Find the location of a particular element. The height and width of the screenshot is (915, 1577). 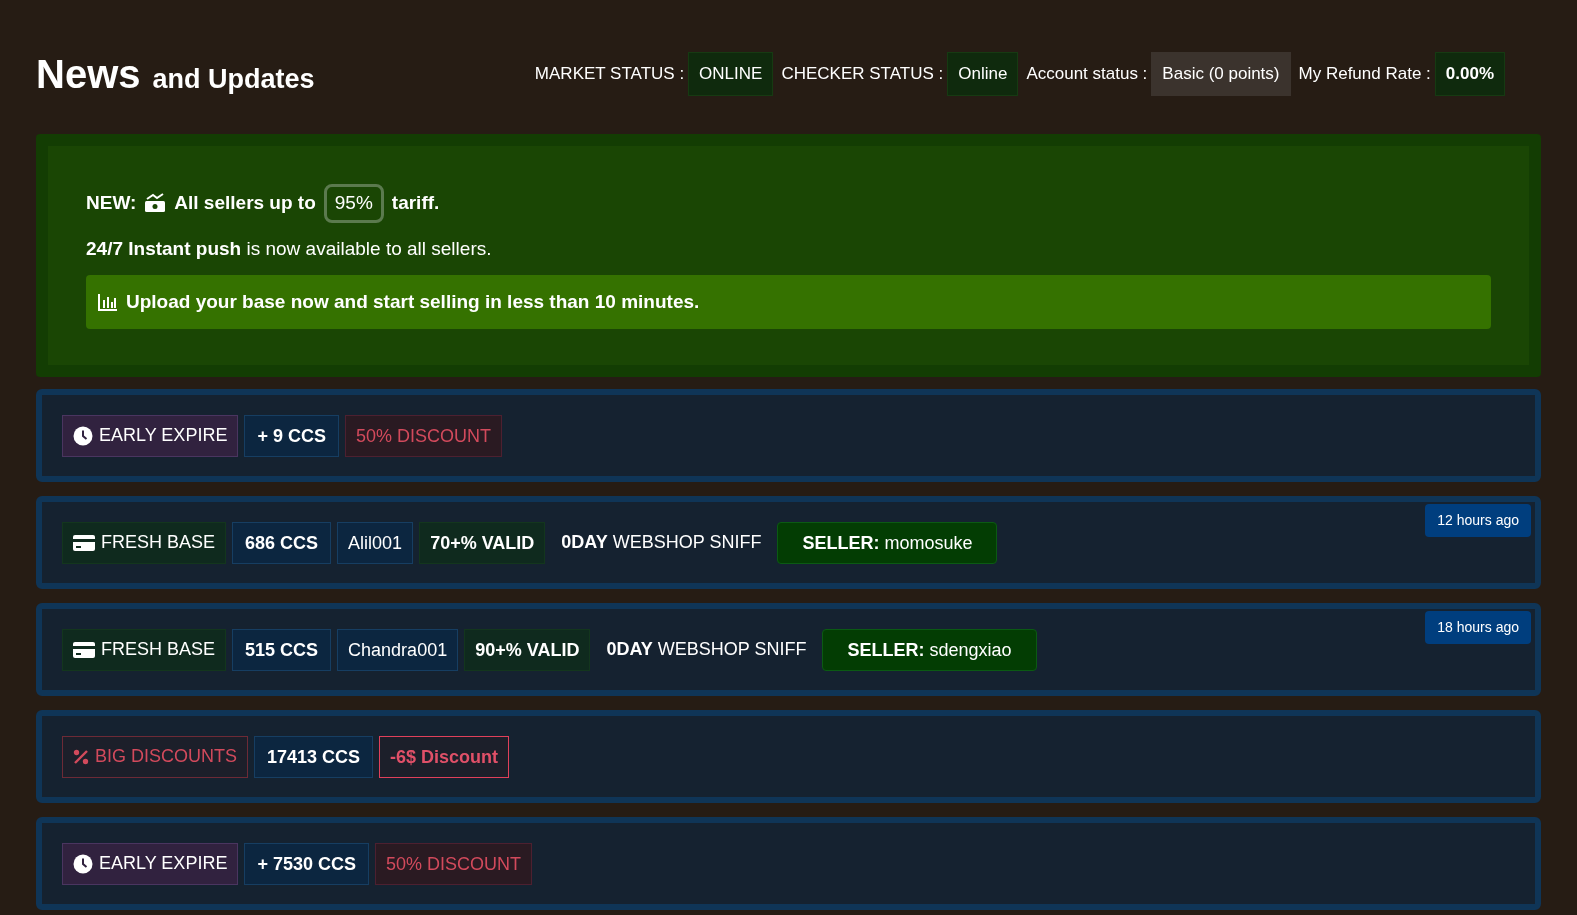

tag-badge: Alil001 is located at coordinates (375, 542).